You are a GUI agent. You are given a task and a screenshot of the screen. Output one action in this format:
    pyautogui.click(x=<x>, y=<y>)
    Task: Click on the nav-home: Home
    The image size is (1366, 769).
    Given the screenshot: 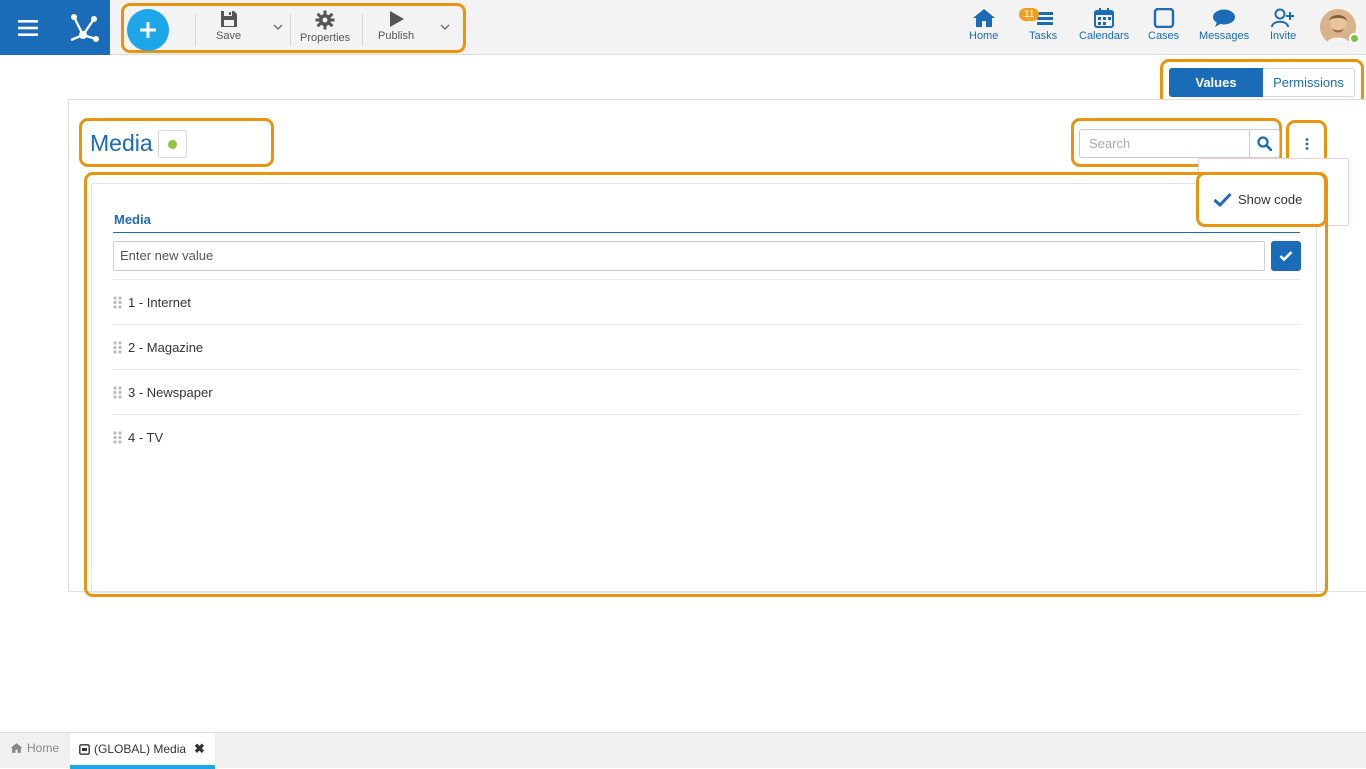 What is the action you would take?
    pyautogui.click(x=983, y=25)
    